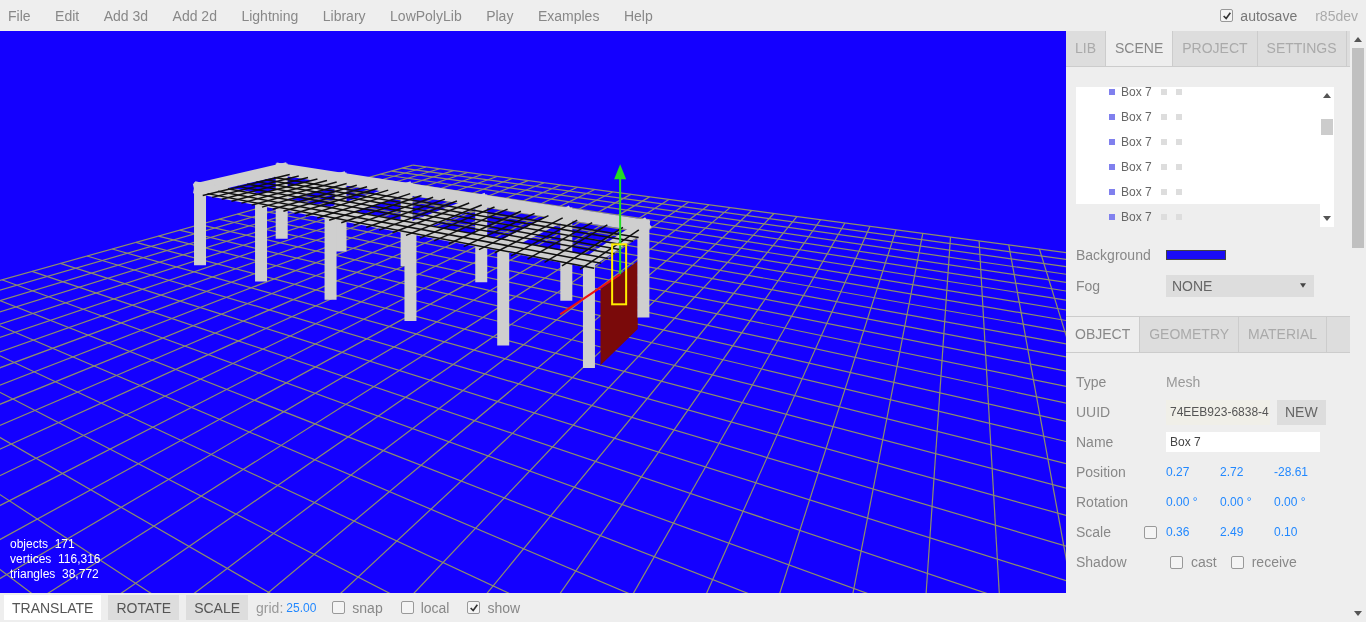 The image size is (1366, 622). Describe the element at coordinates (1095, 442) in the screenshot. I see `property-label: Name` at that location.